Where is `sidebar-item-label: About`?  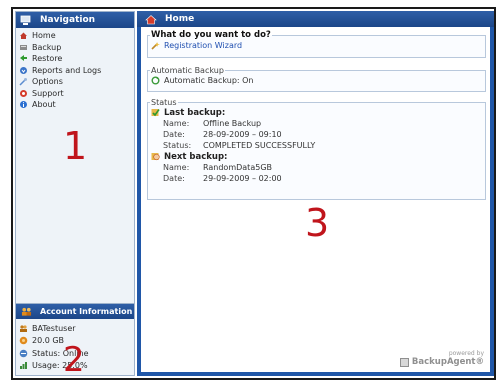
sidebar-item-label: About is located at coordinates (44, 105).